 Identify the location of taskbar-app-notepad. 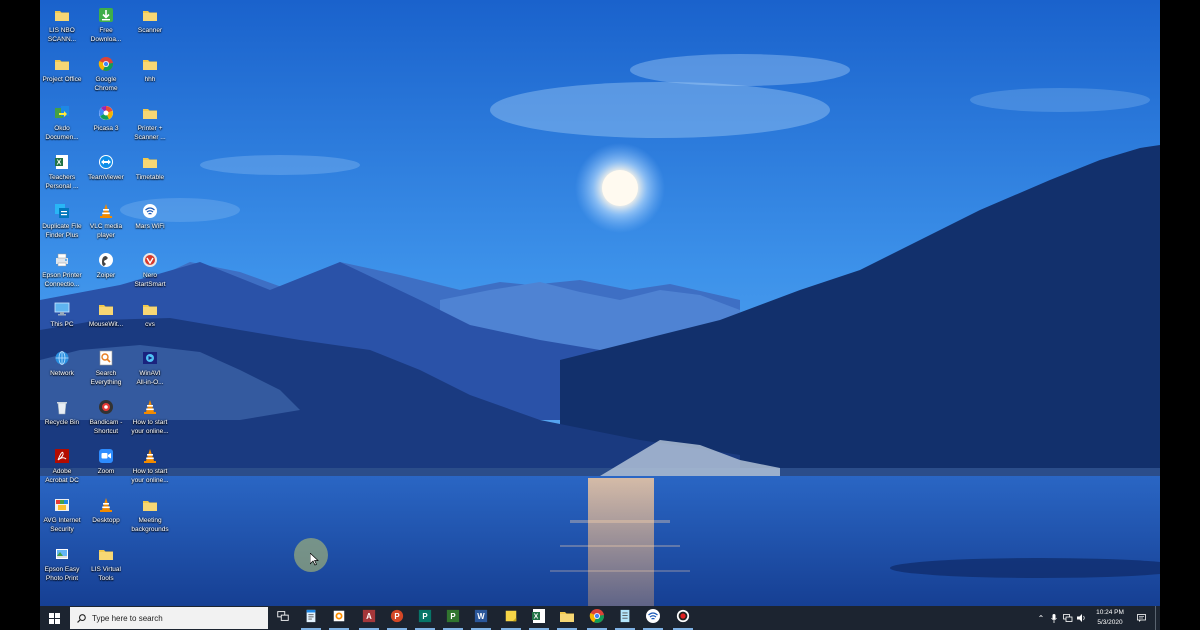
(311, 618).